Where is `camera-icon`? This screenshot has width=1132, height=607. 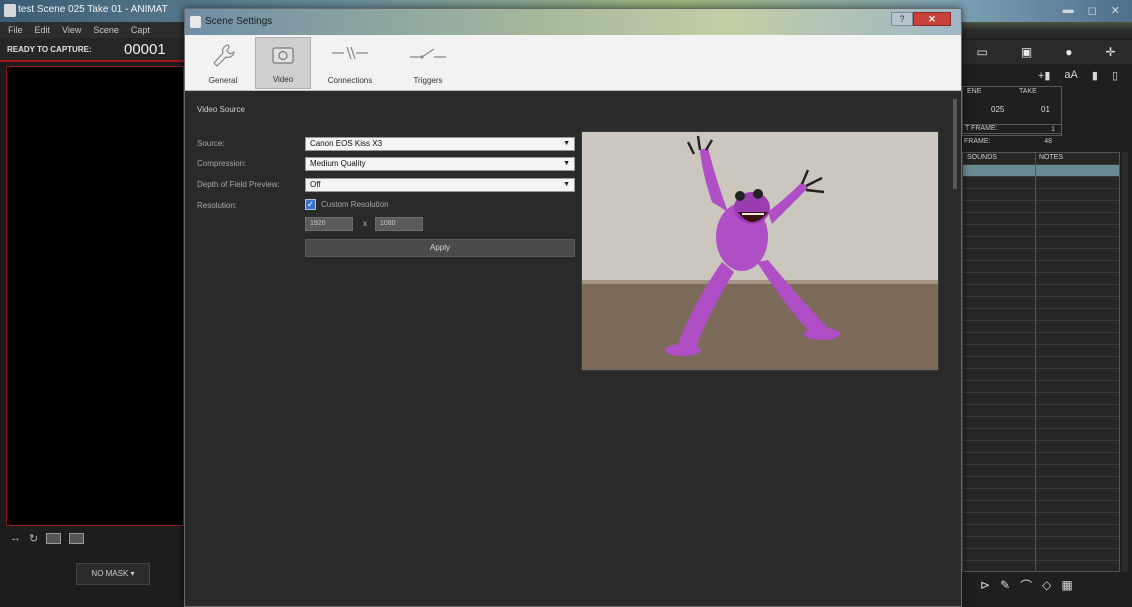 camera-icon is located at coordinates (283, 55).